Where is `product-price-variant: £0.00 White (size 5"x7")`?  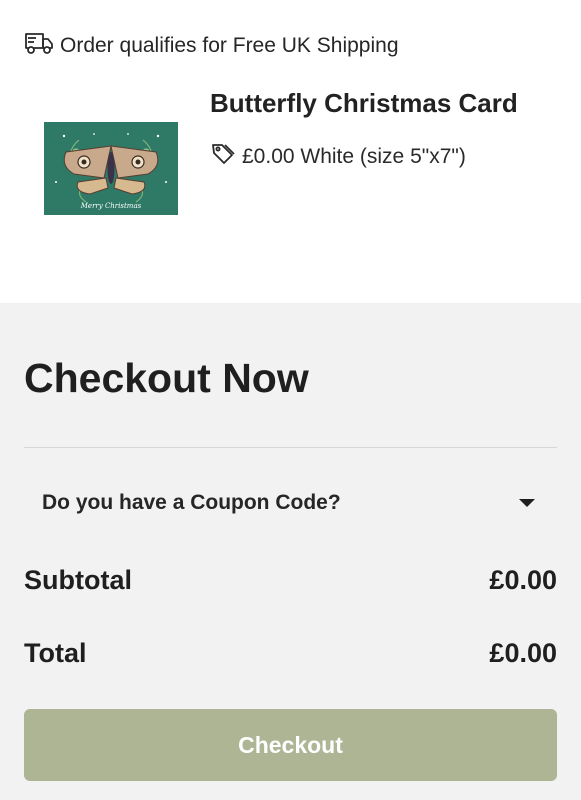 product-price-variant: £0.00 White (size 5"x7") is located at coordinates (338, 157).